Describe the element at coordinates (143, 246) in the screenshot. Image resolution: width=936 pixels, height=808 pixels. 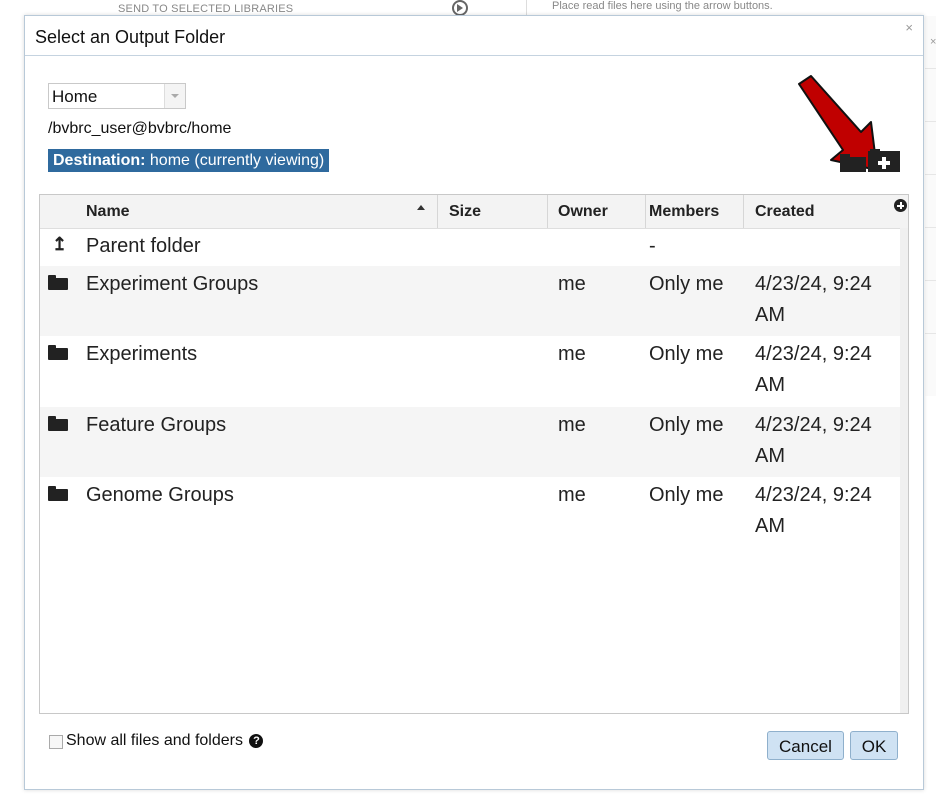
I see `row-name: Parent folder` at that location.